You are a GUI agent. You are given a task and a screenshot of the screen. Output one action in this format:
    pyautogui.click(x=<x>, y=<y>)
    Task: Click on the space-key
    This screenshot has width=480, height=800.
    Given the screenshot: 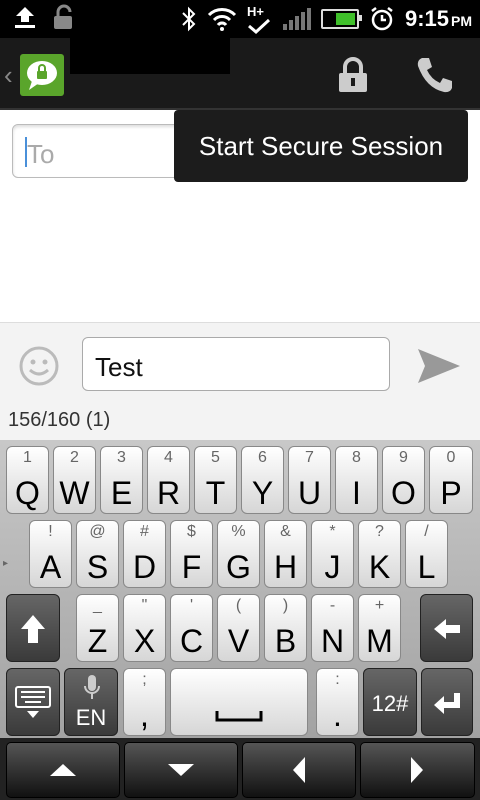 What is the action you would take?
    pyautogui.click(x=239, y=702)
    